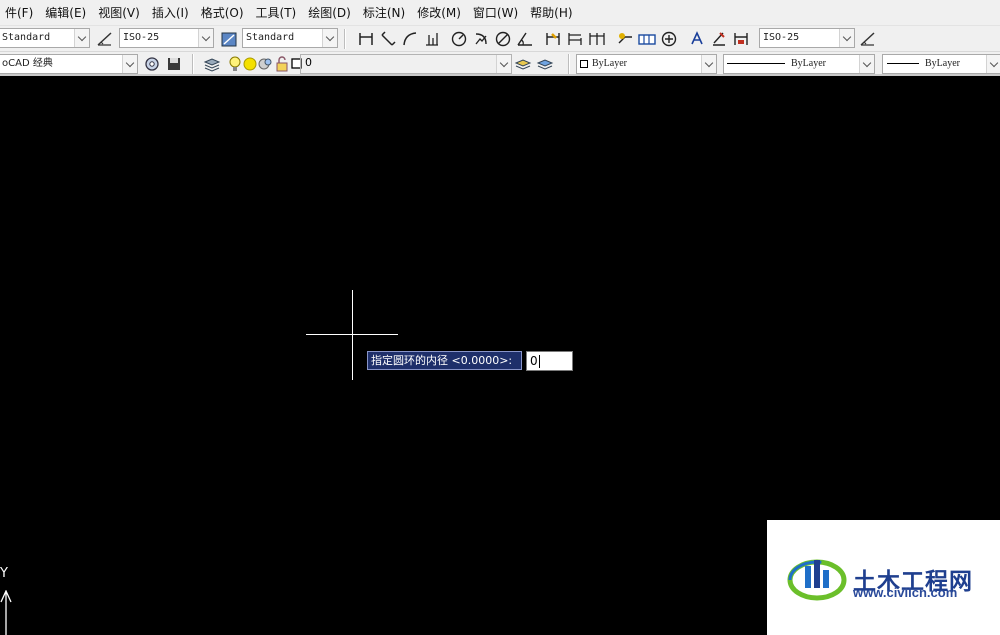  Describe the element at coordinates (647, 39) in the screenshot. I see `tolerance-icon` at that location.